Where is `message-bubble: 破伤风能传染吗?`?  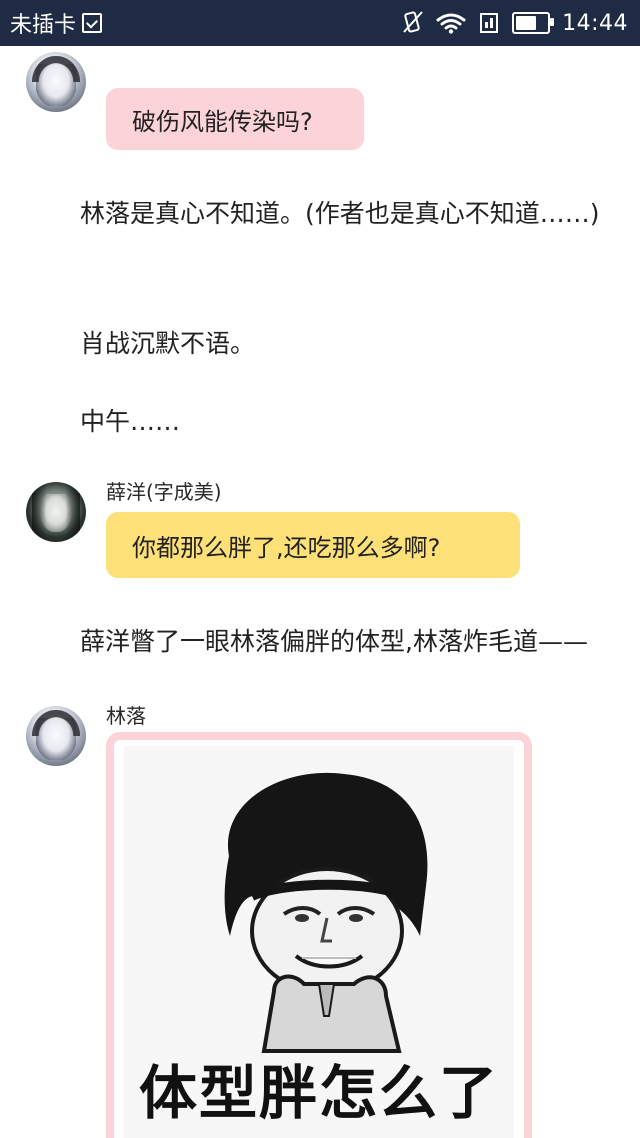 message-bubble: 破伤风能传染吗? is located at coordinates (235, 119).